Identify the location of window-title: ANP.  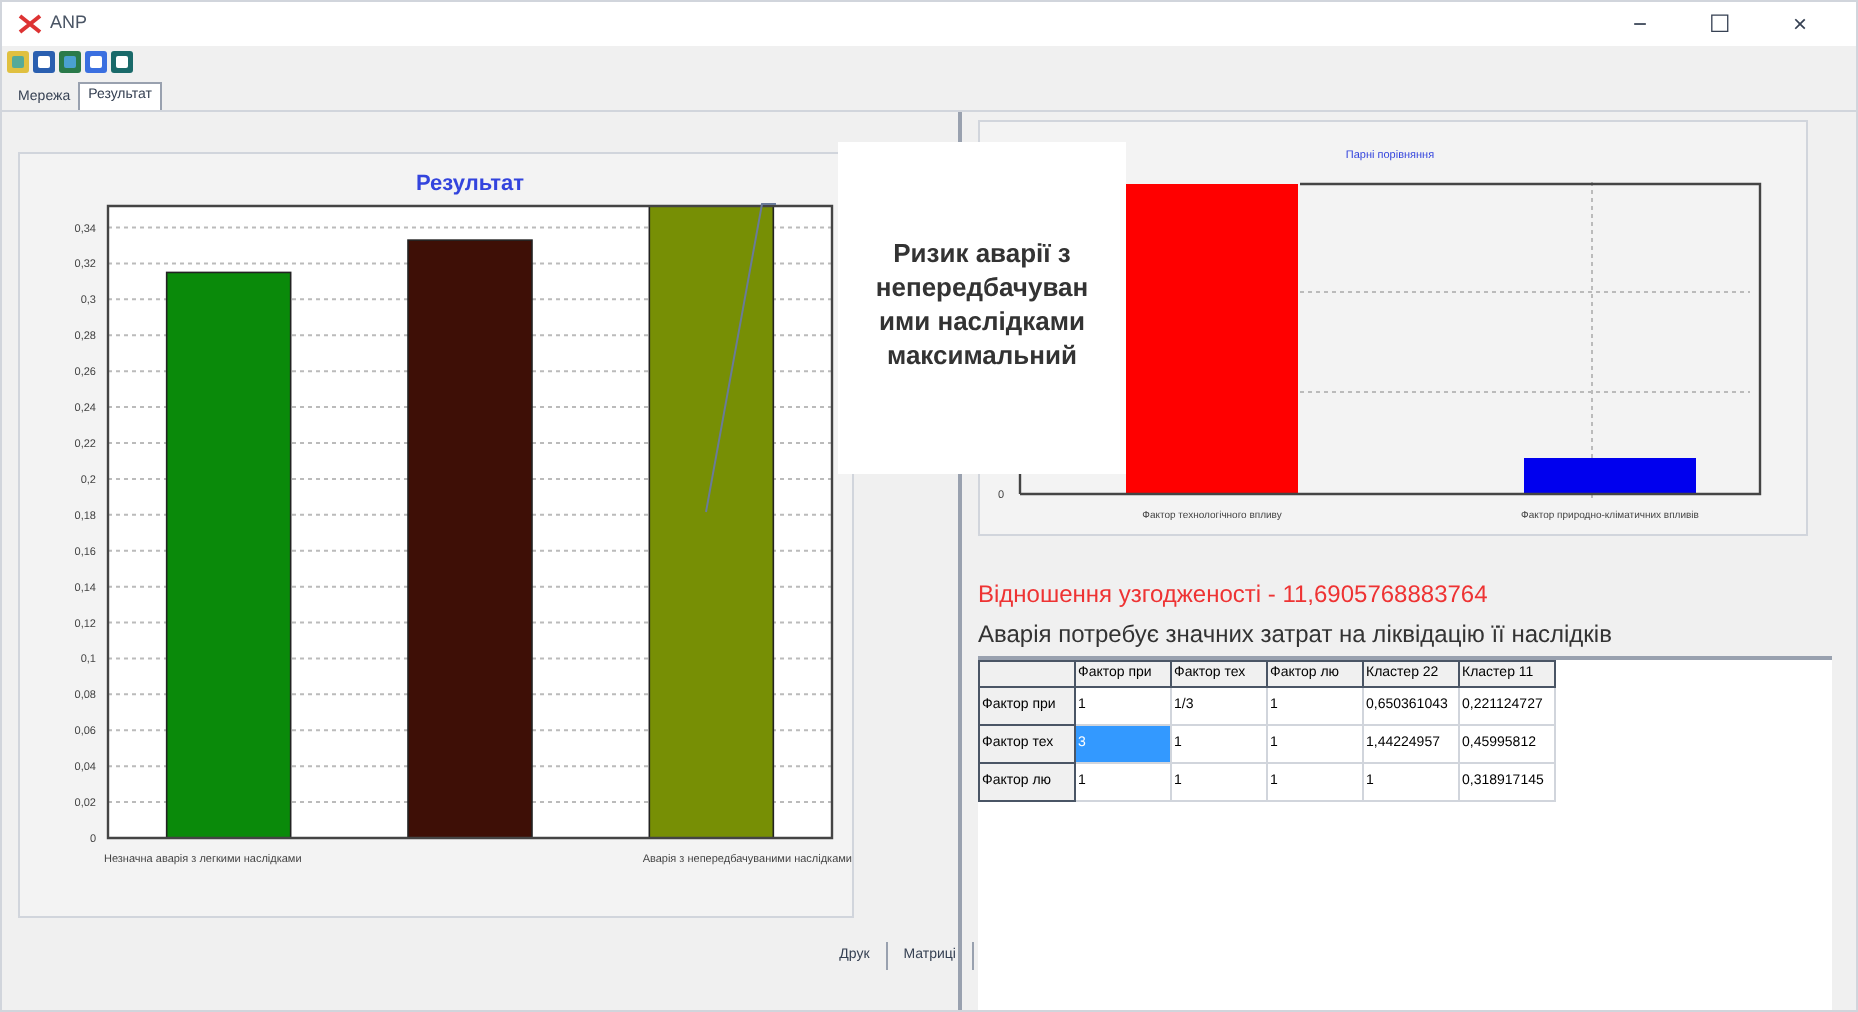
(69, 23).